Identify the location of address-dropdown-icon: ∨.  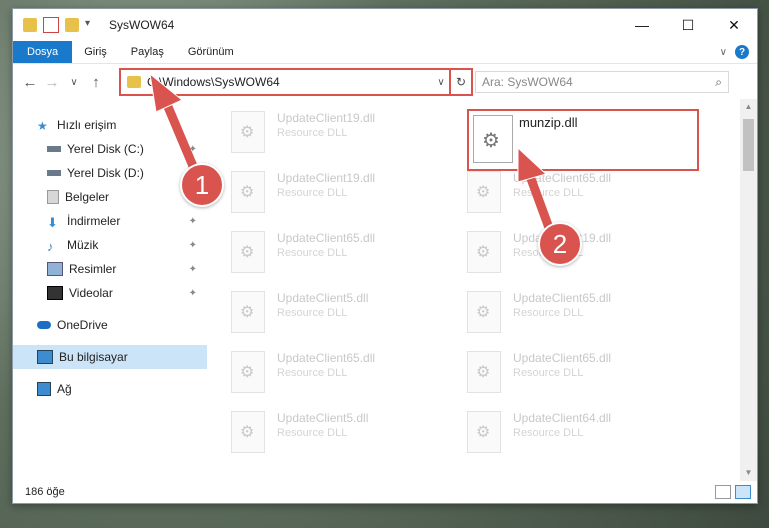
(441, 82).